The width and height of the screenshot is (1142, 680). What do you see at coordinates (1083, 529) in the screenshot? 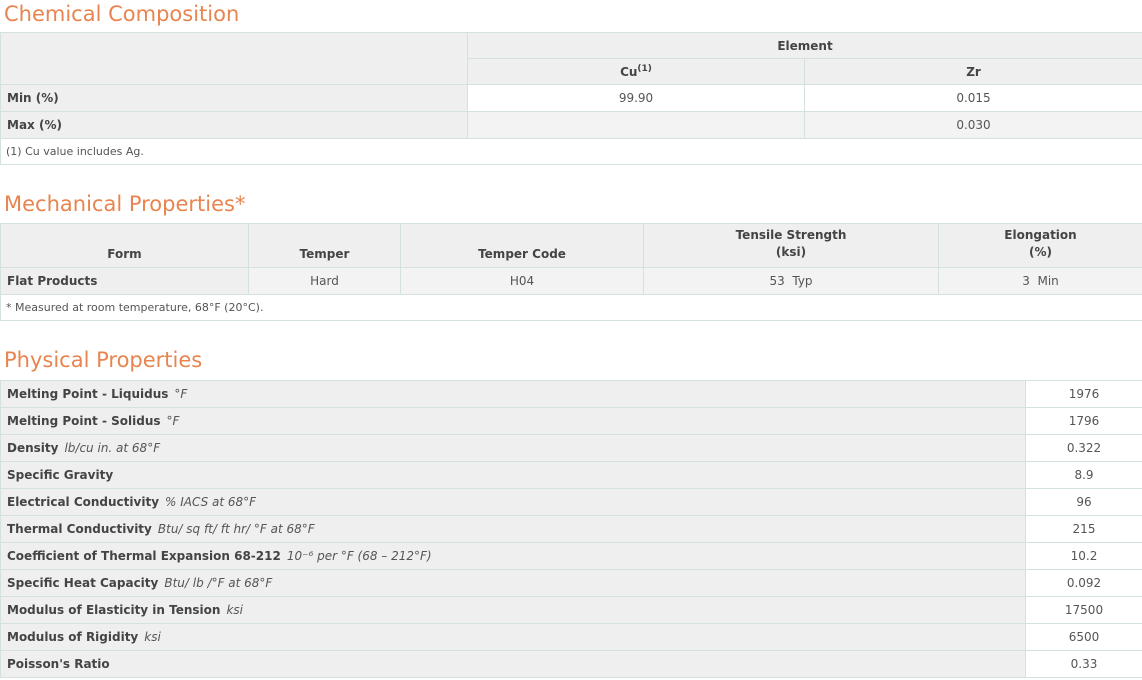
I see `property-value: 215` at bounding box center [1083, 529].